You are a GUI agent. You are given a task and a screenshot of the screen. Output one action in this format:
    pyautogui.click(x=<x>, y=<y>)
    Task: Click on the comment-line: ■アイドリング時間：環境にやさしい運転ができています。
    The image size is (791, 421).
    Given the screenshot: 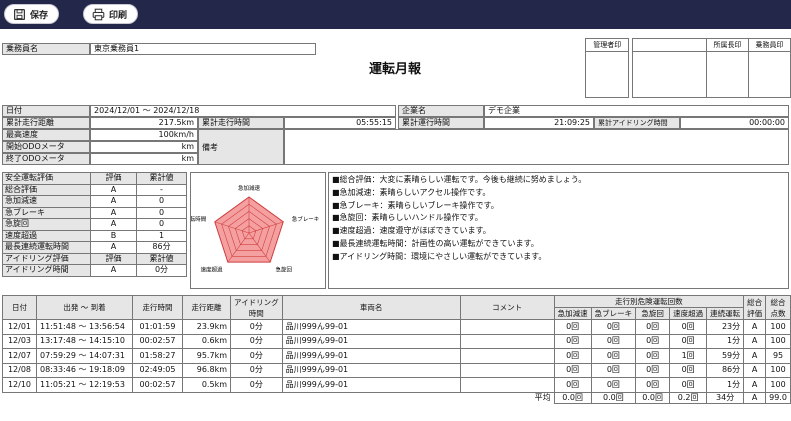 What is the action you would take?
    pyautogui.click(x=439, y=256)
    